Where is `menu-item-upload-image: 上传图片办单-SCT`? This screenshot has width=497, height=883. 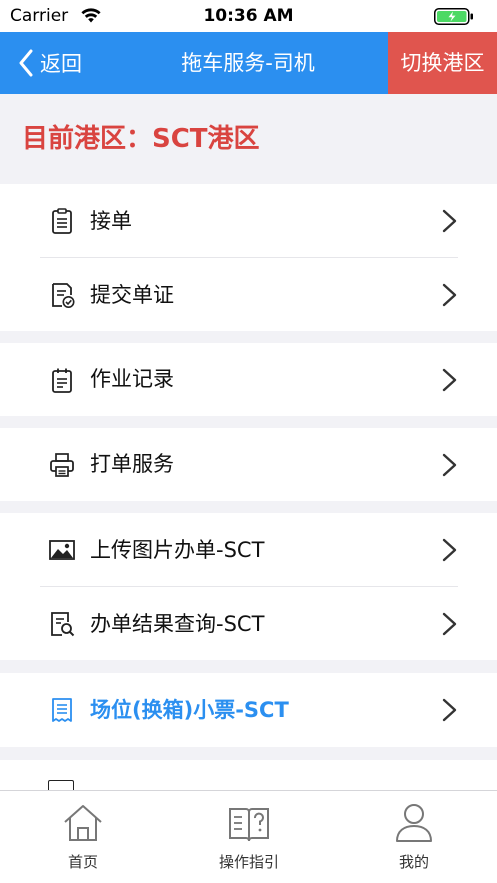 menu-item-upload-image: 上传图片办单-SCT is located at coordinates (248, 550).